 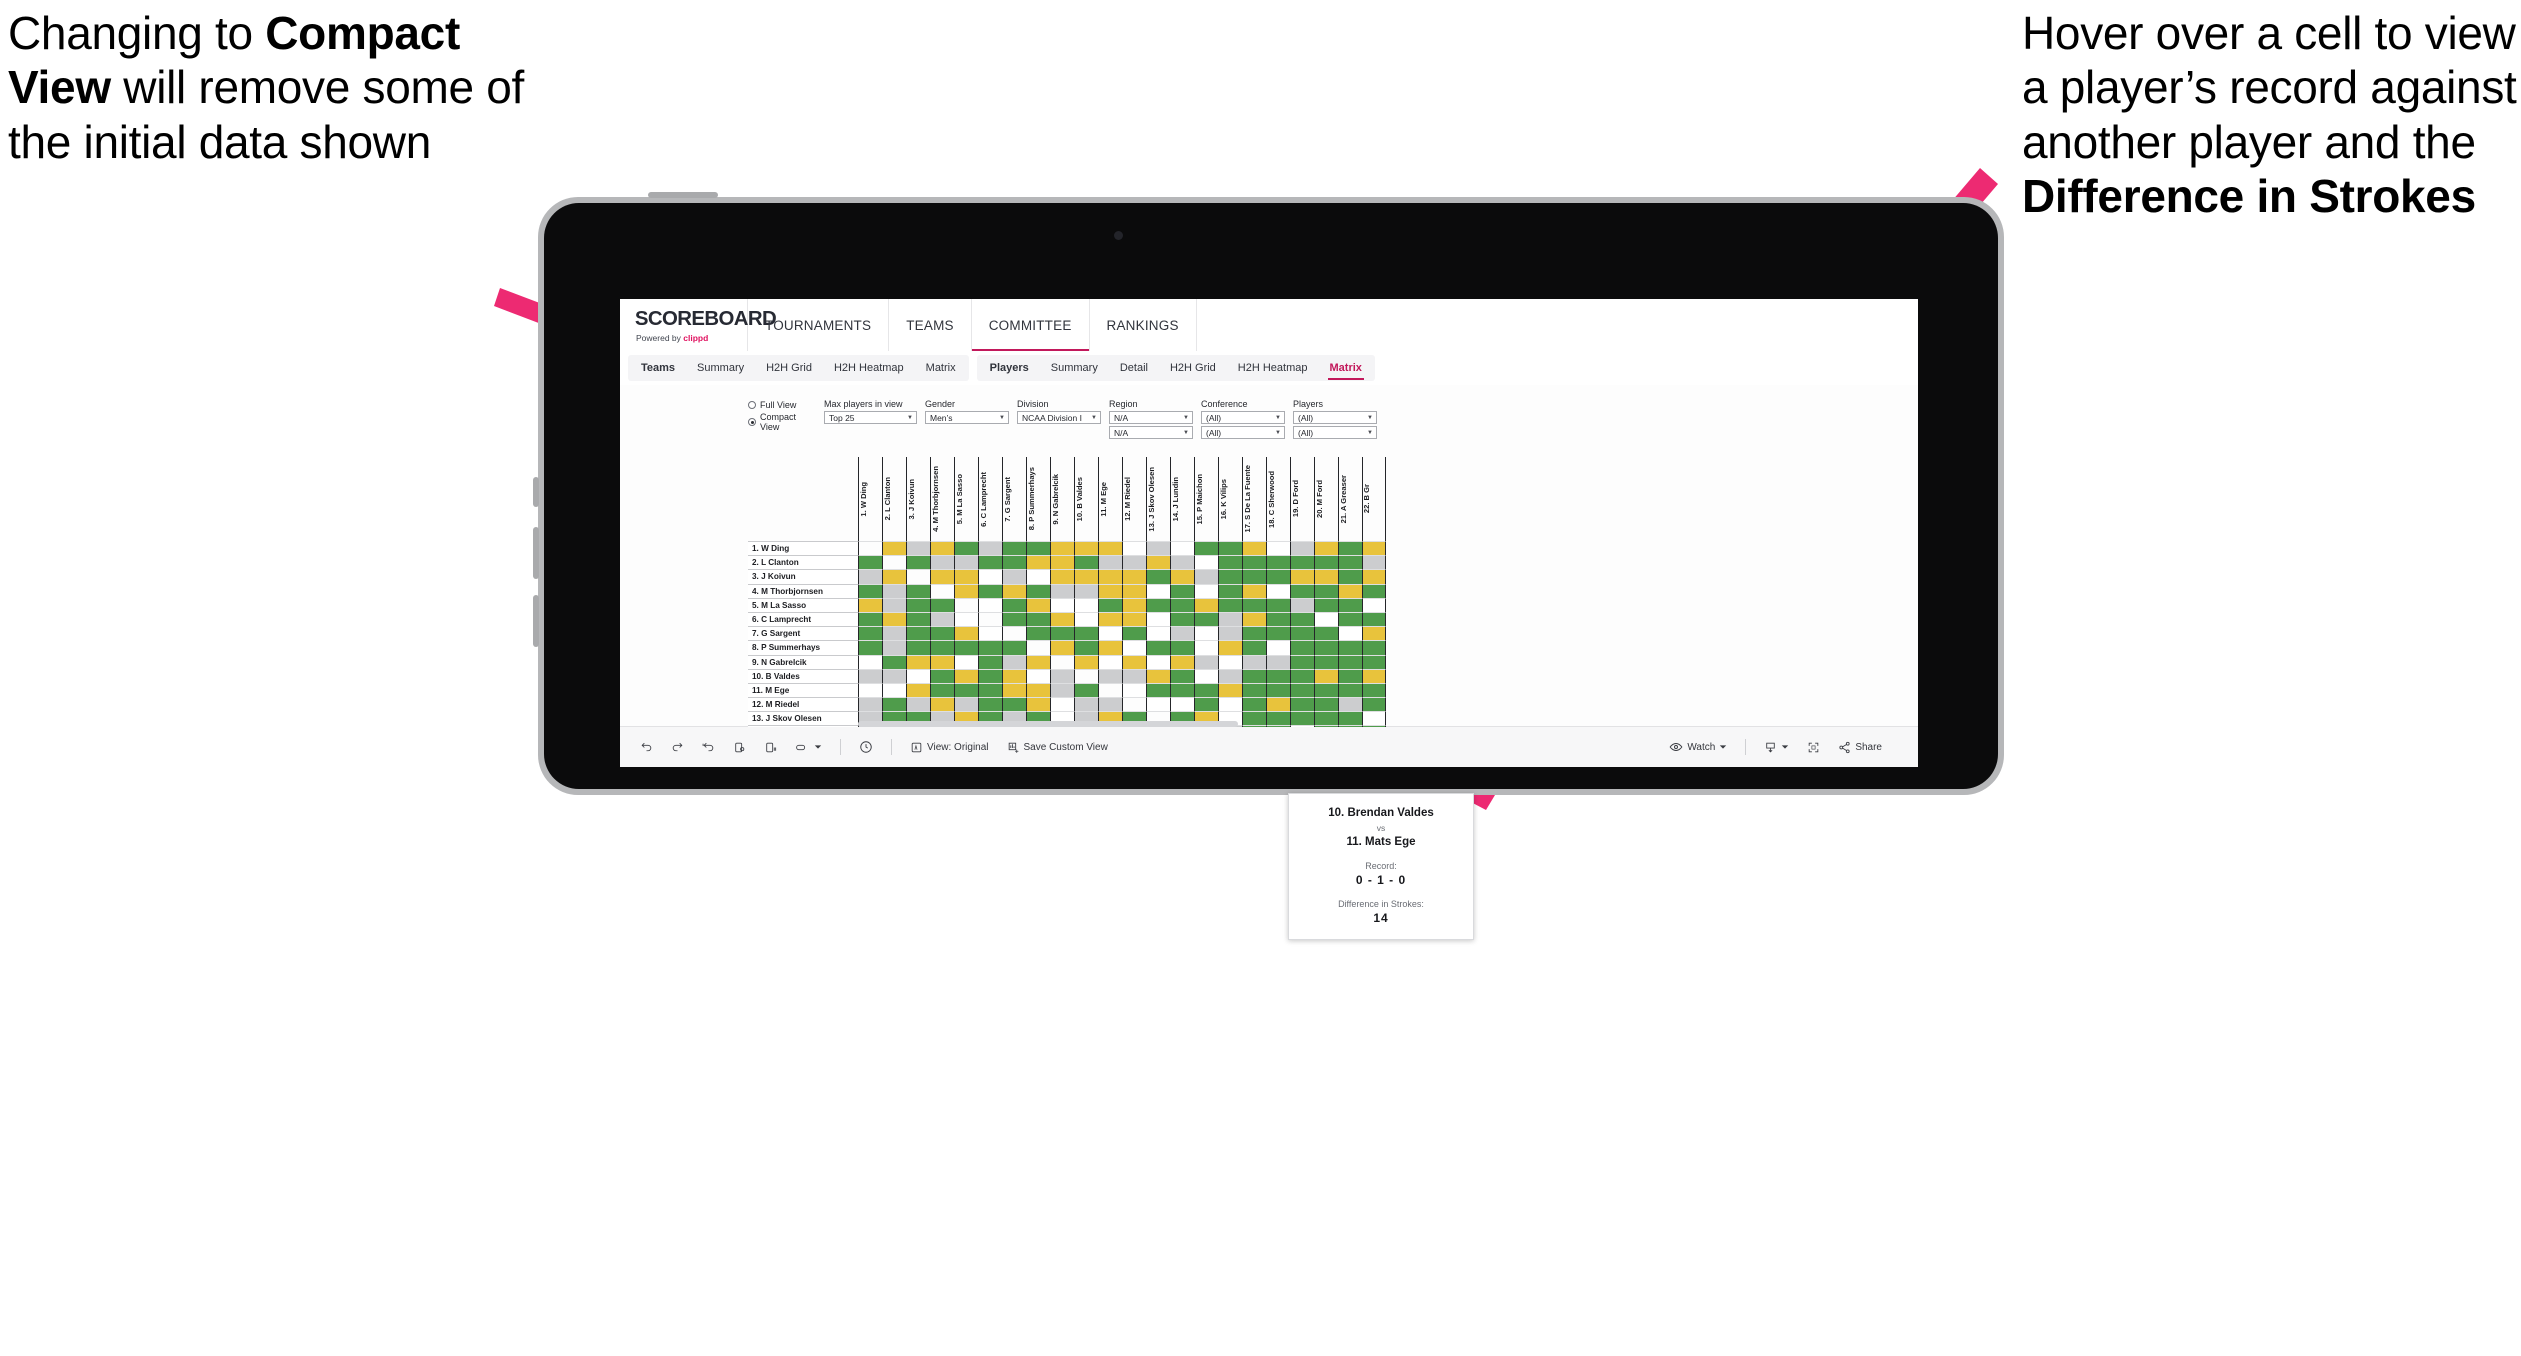 I want to click on filter-select-conference: (All) ▼, so click(x=1243, y=417).